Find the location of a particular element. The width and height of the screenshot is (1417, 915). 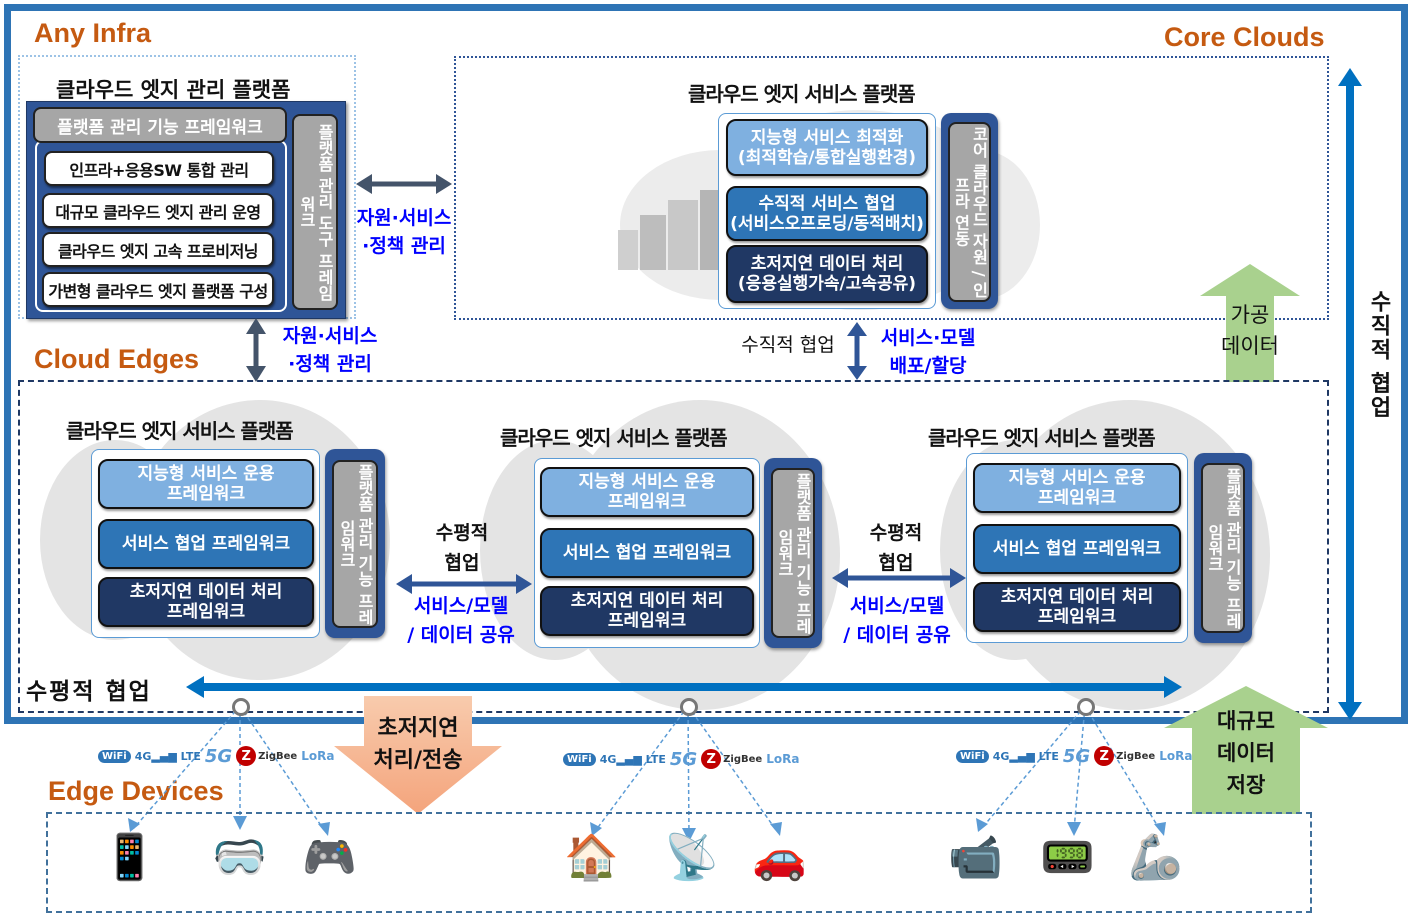

smart-home-icon: 🏠 is located at coordinates (591, 857).